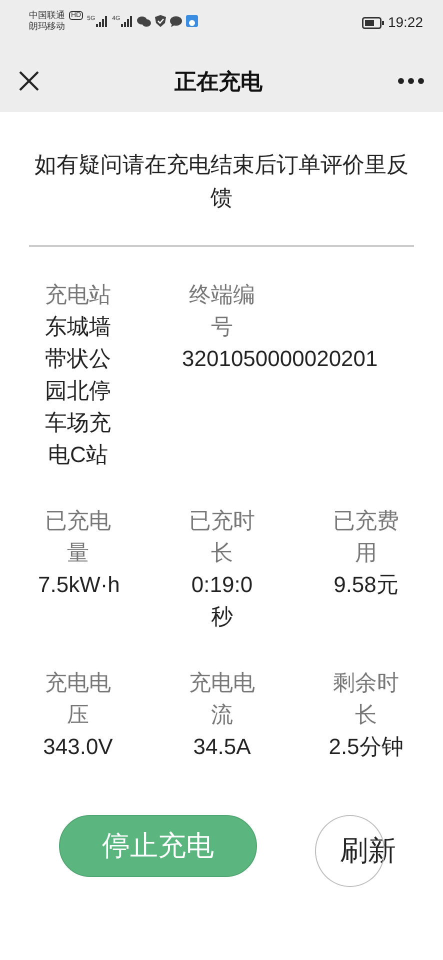 This screenshot has width=443, height=960. I want to click on carrier-name: 朗玛移动, so click(47, 26).